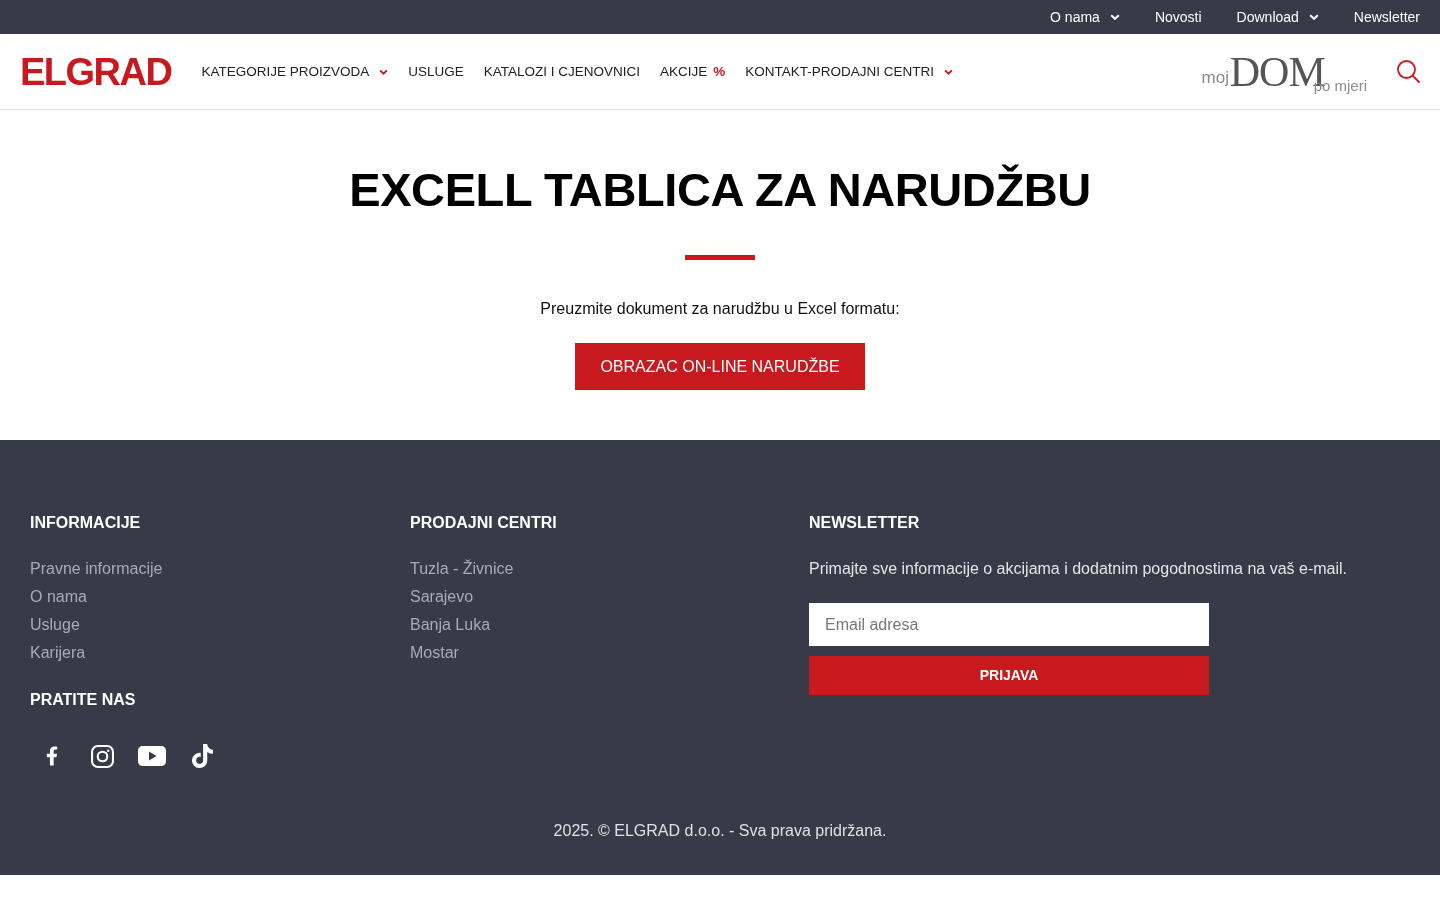 The height and width of the screenshot is (900, 1440). Describe the element at coordinates (720, 366) in the screenshot. I see `order-form-button: OBRAZAC ON-LINE NARUDŽBE` at that location.